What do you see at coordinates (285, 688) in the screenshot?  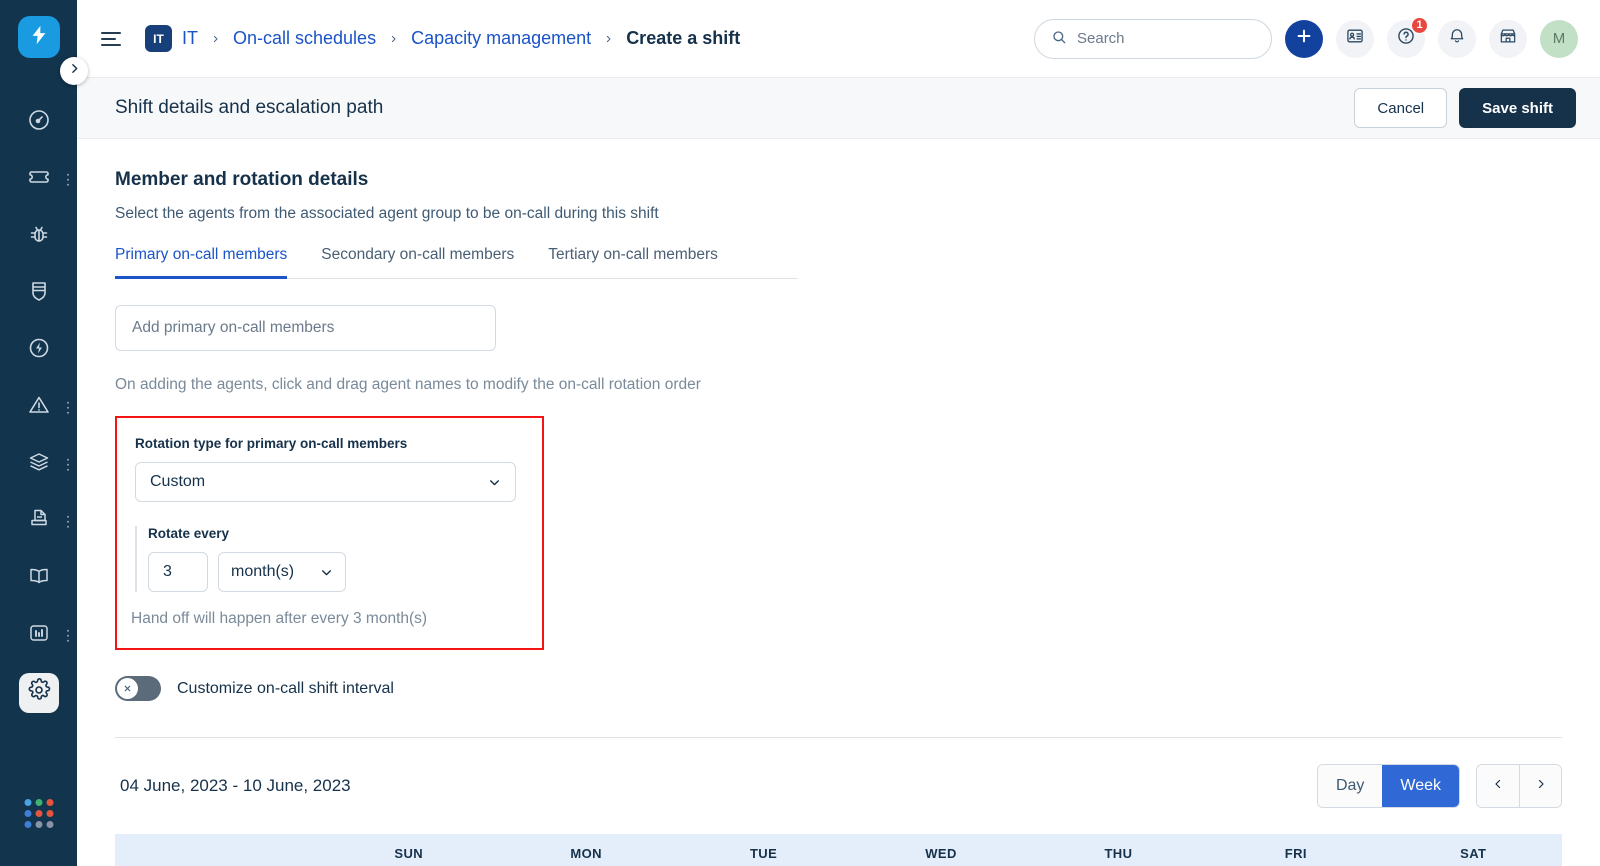 I see `customize-shift-interval-label: Customize on-call shift interval` at bounding box center [285, 688].